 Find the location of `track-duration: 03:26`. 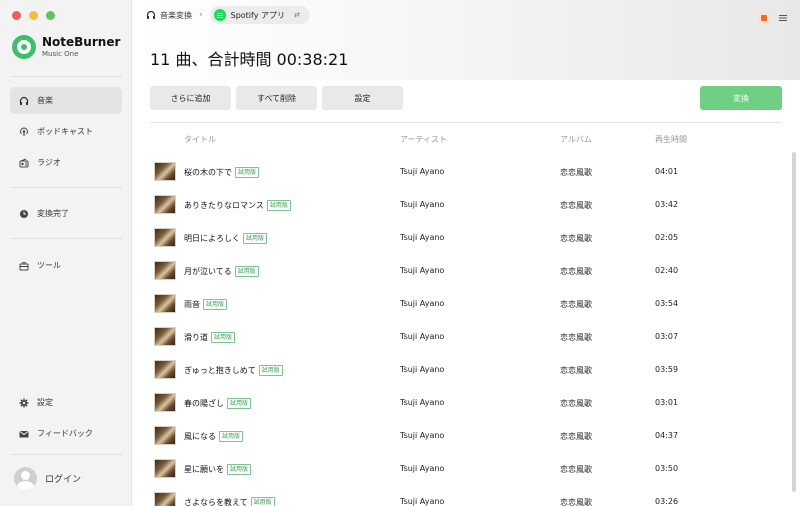

track-duration: 03:26 is located at coordinates (667, 501).